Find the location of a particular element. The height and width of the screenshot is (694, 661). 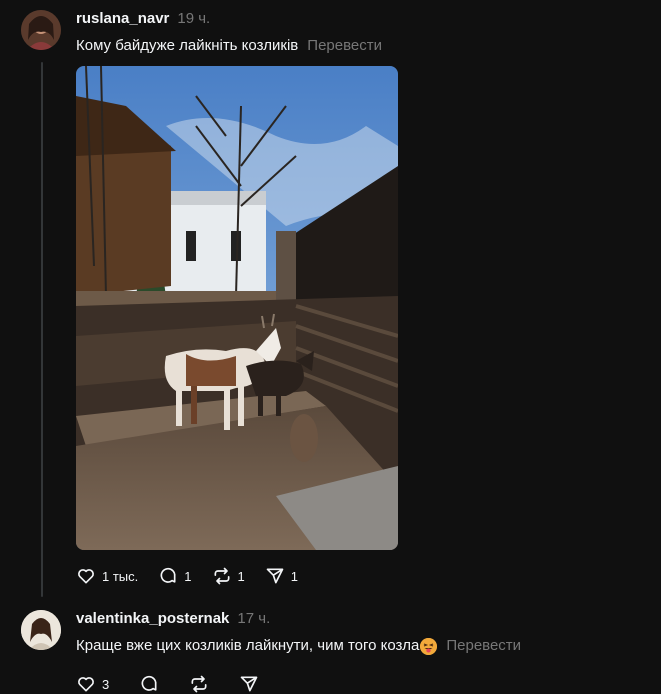

post2-translate-link: Перевести is located at coordinates (483, 646).